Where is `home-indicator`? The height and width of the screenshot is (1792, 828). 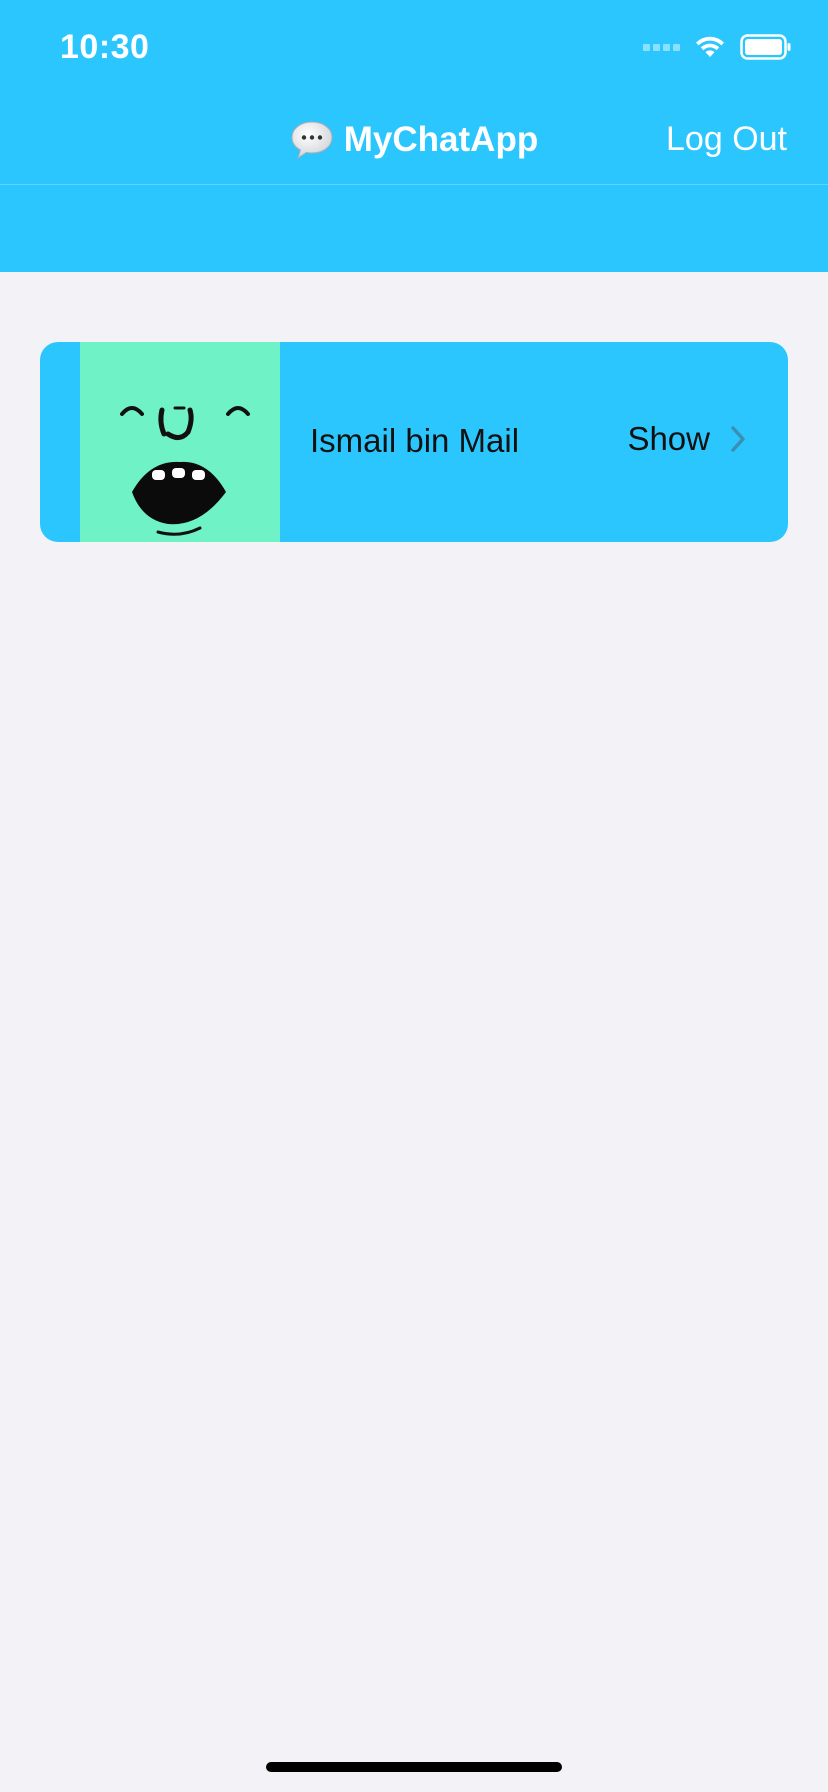
home-indicator is located at coordinates (414, 1767).